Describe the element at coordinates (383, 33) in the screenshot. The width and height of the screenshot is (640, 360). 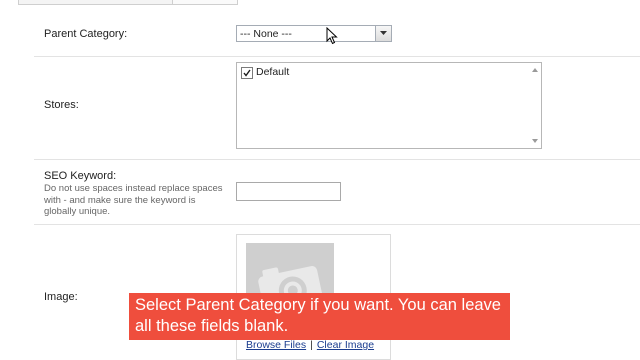
I see `chevron-down-icon` at that location.